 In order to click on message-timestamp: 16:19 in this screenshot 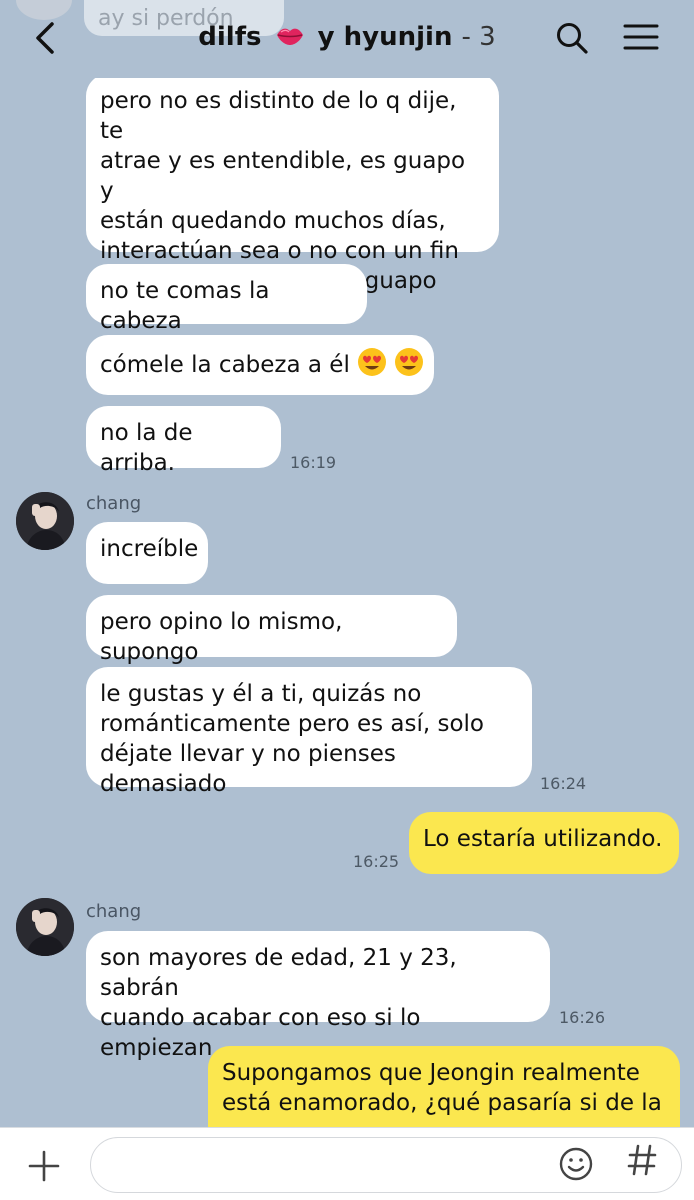, I will do `click(313, 462)`.